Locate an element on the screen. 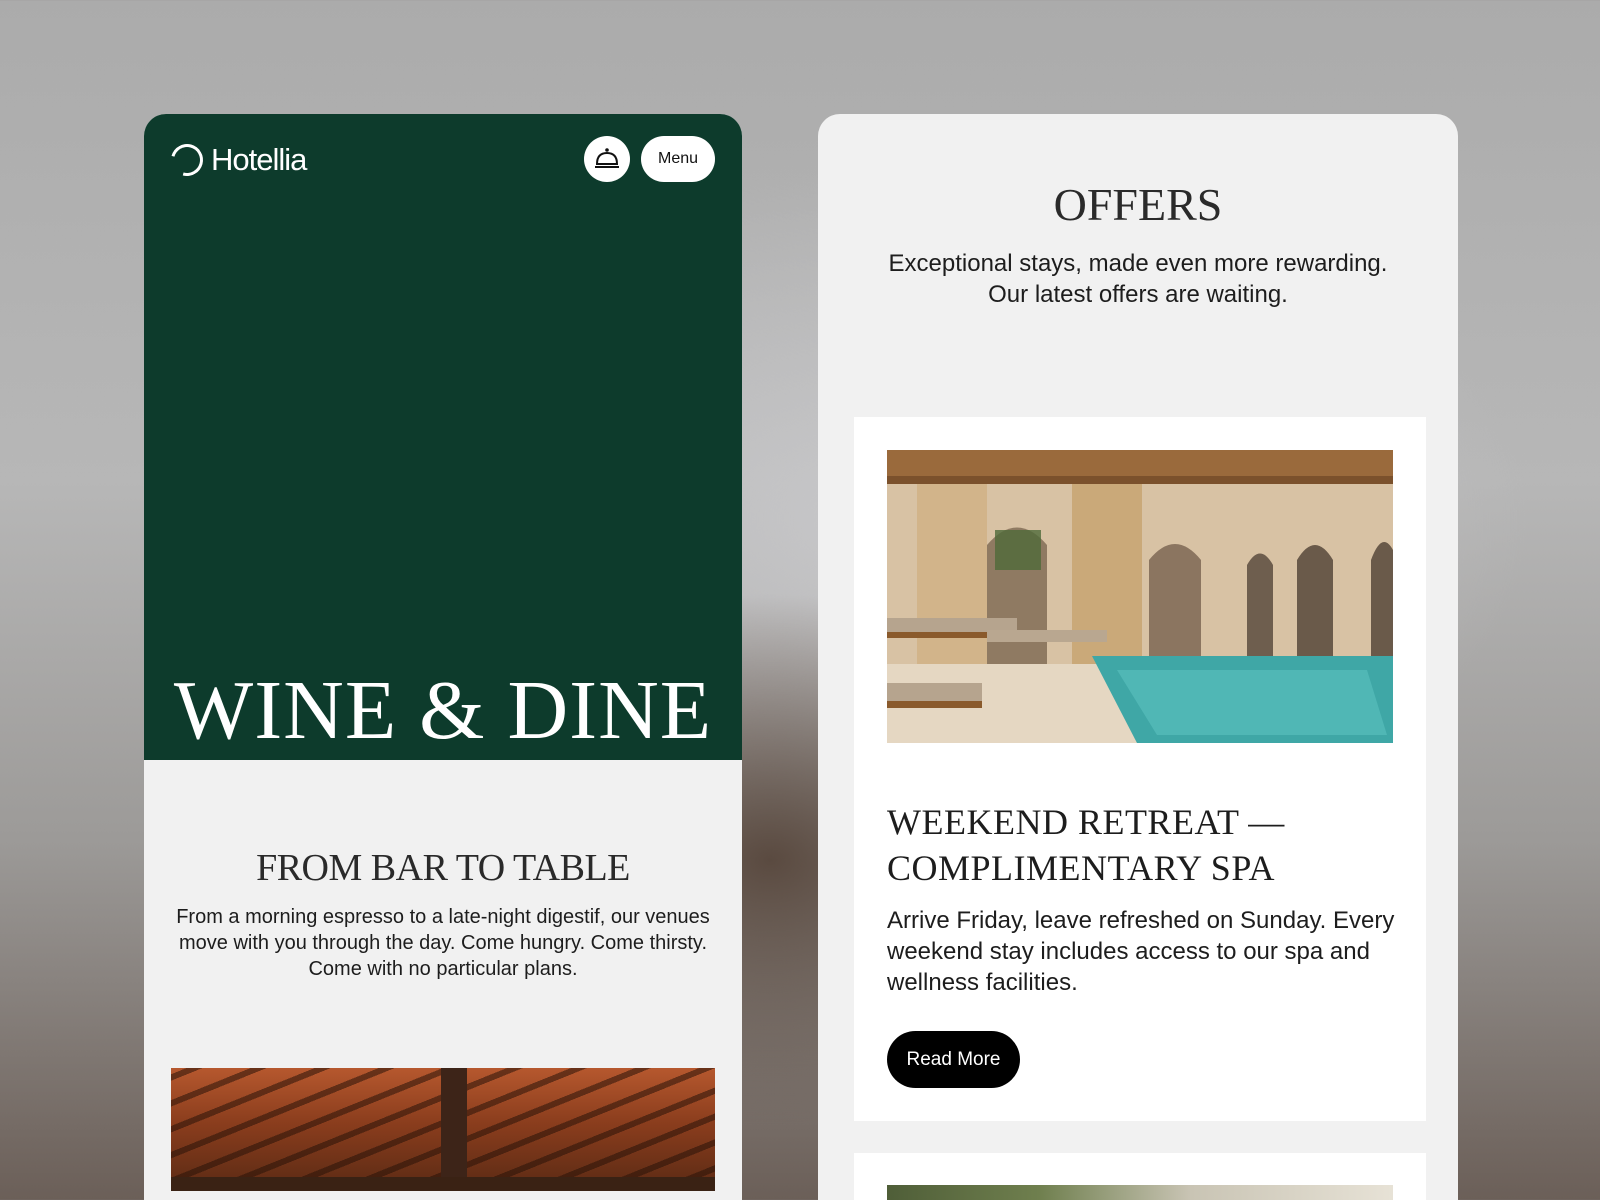 The width and height of the screenshot is (1600, 1200). ceiling-beam is located at coordinates (454, 1129).